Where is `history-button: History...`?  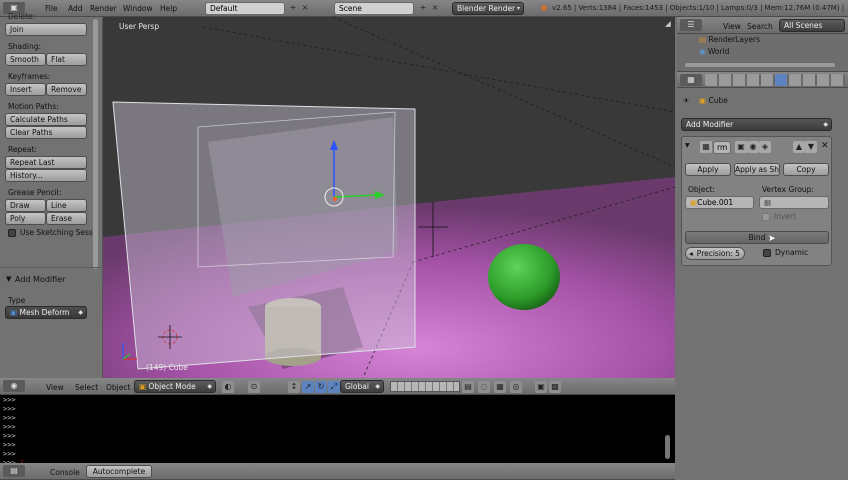 history-button: History... is located at coordinates (46, 175).